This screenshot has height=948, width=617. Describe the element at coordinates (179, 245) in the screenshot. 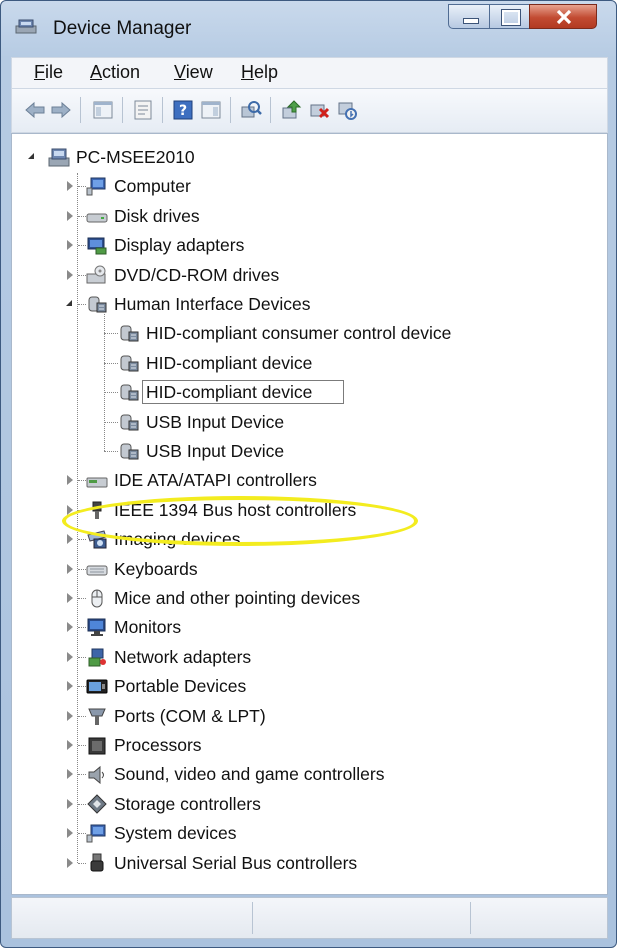

I see `tree-category-label: Display adapters` at that location.